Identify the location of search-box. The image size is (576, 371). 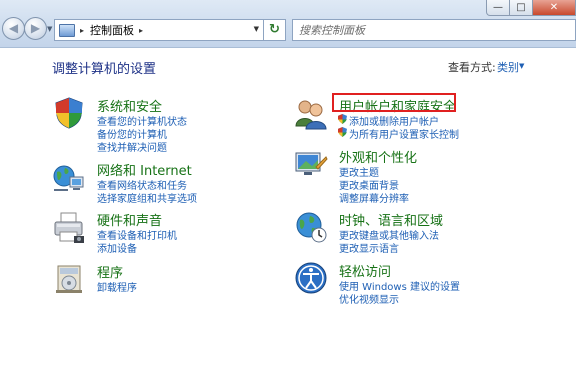
(434, 30).